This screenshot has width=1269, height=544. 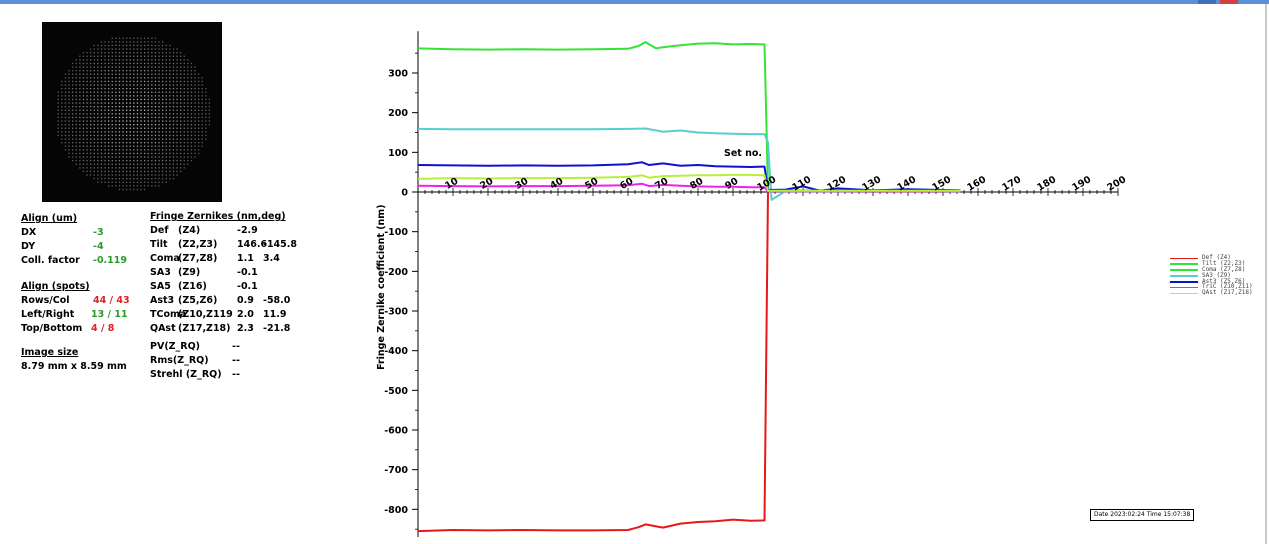 I want to click on zernike-name: QAst, so click(x=163, y=328).